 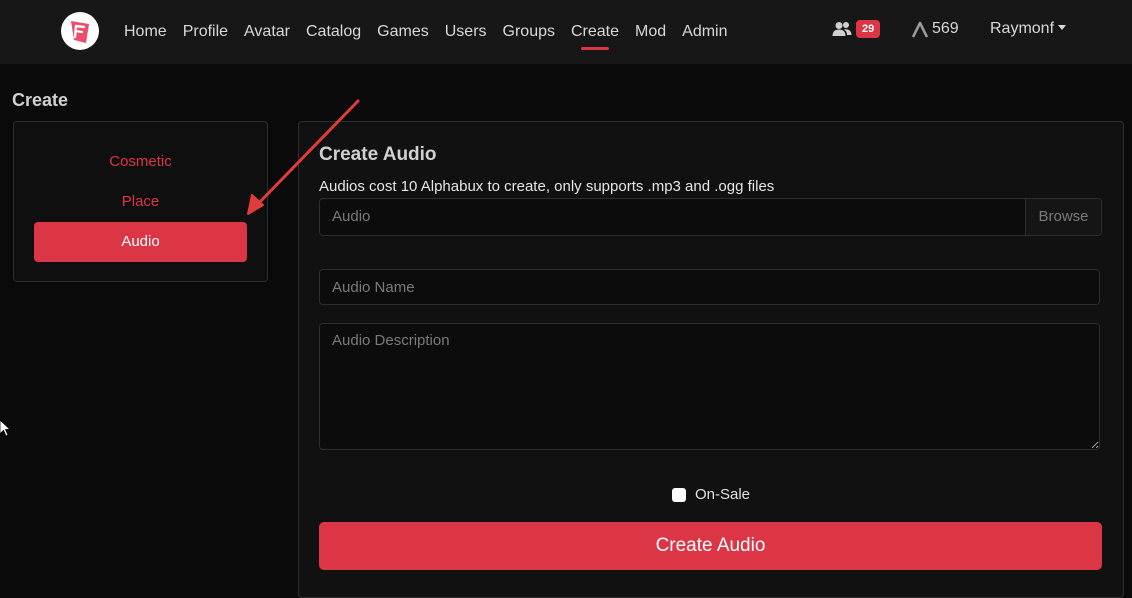 I want to click on page-title: Create, so click(x=40, y=100).